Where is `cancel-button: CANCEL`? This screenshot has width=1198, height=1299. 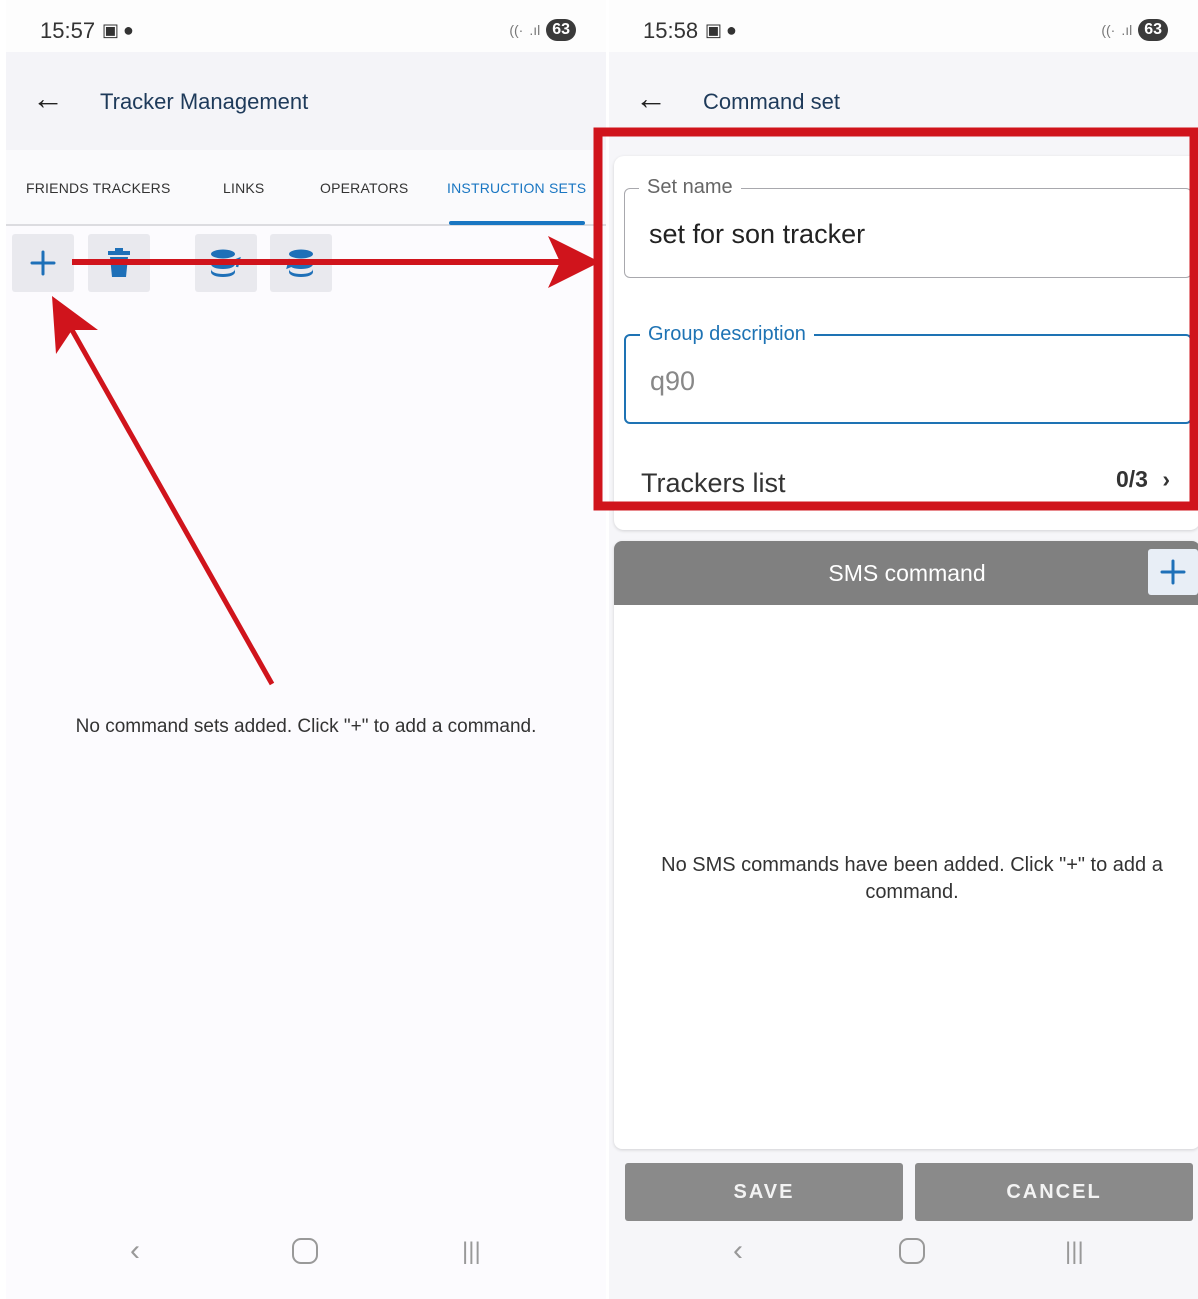
cancel-button: CANCEL is located at coordinates (1054, 1192).